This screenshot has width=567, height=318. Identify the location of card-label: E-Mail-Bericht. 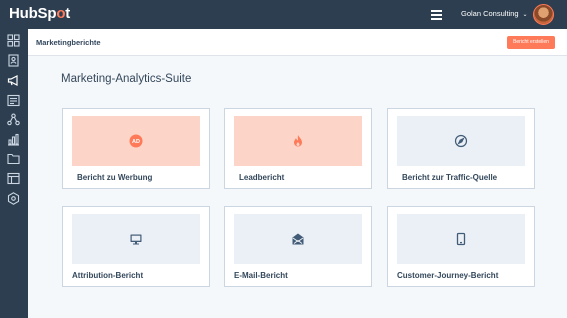
(261, 275).